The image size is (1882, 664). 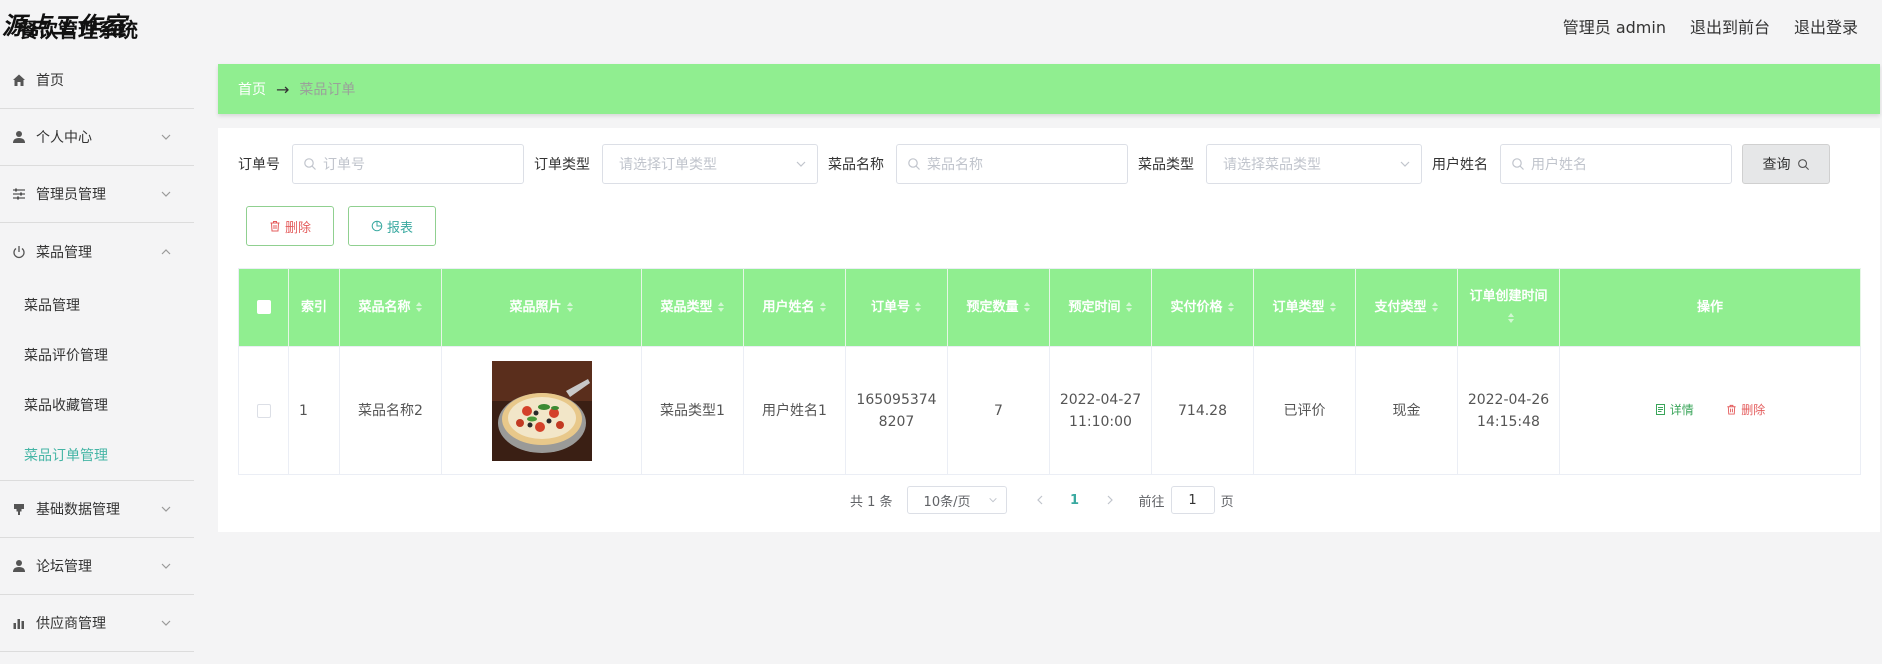 I want to click on sidebar-item-label: 菜品管理, so click(x=64, y=252).